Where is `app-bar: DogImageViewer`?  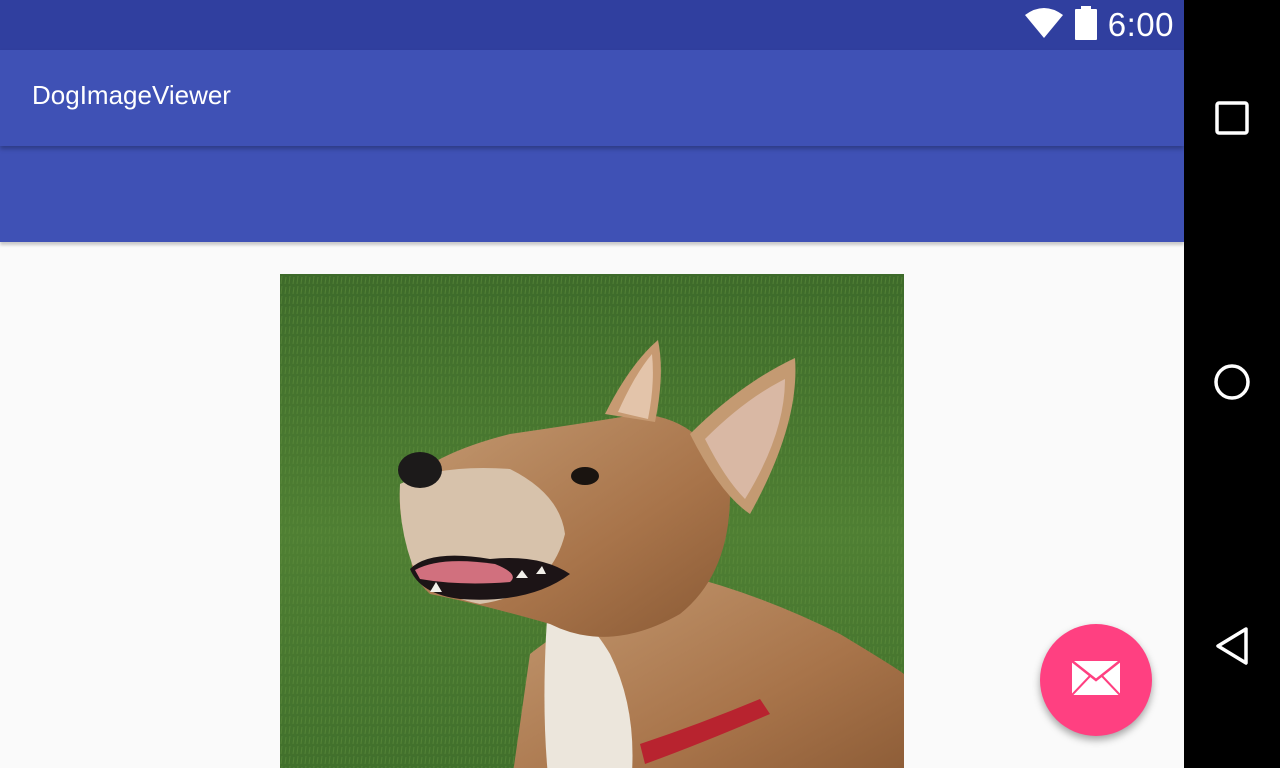
app-bar: DogImageViewer is located at coordinates (592, 98).